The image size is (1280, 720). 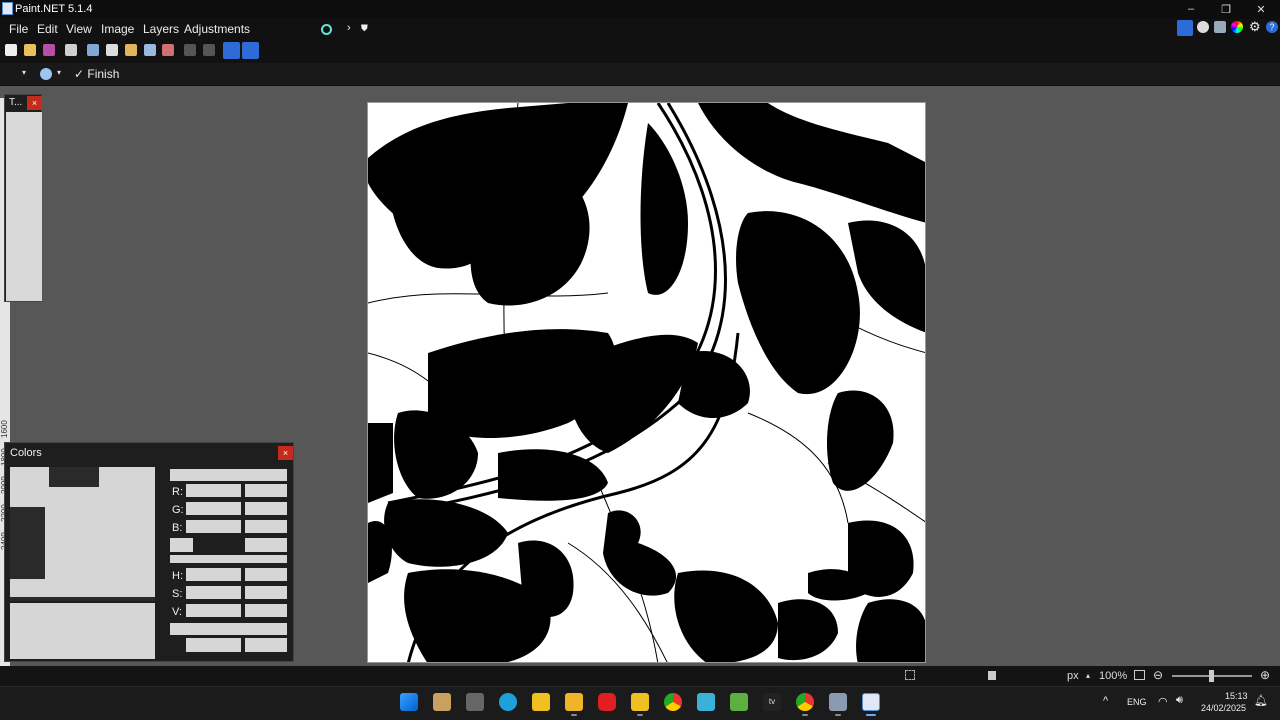 What do you see at coordinates (209, 50) in the screenshot?
I see `redo-icon` at bounding box center [209, 50].